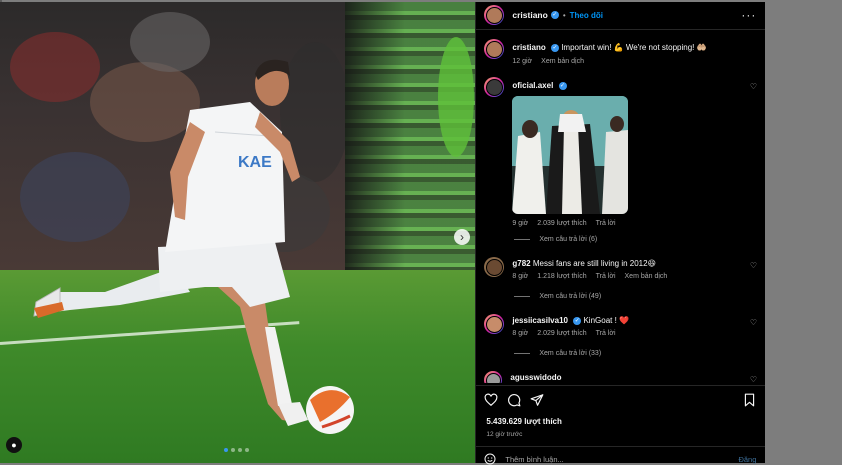 This screenshot has width=842, height=465. I want to click on post-comment-button: Đăng, so click(747, 459).